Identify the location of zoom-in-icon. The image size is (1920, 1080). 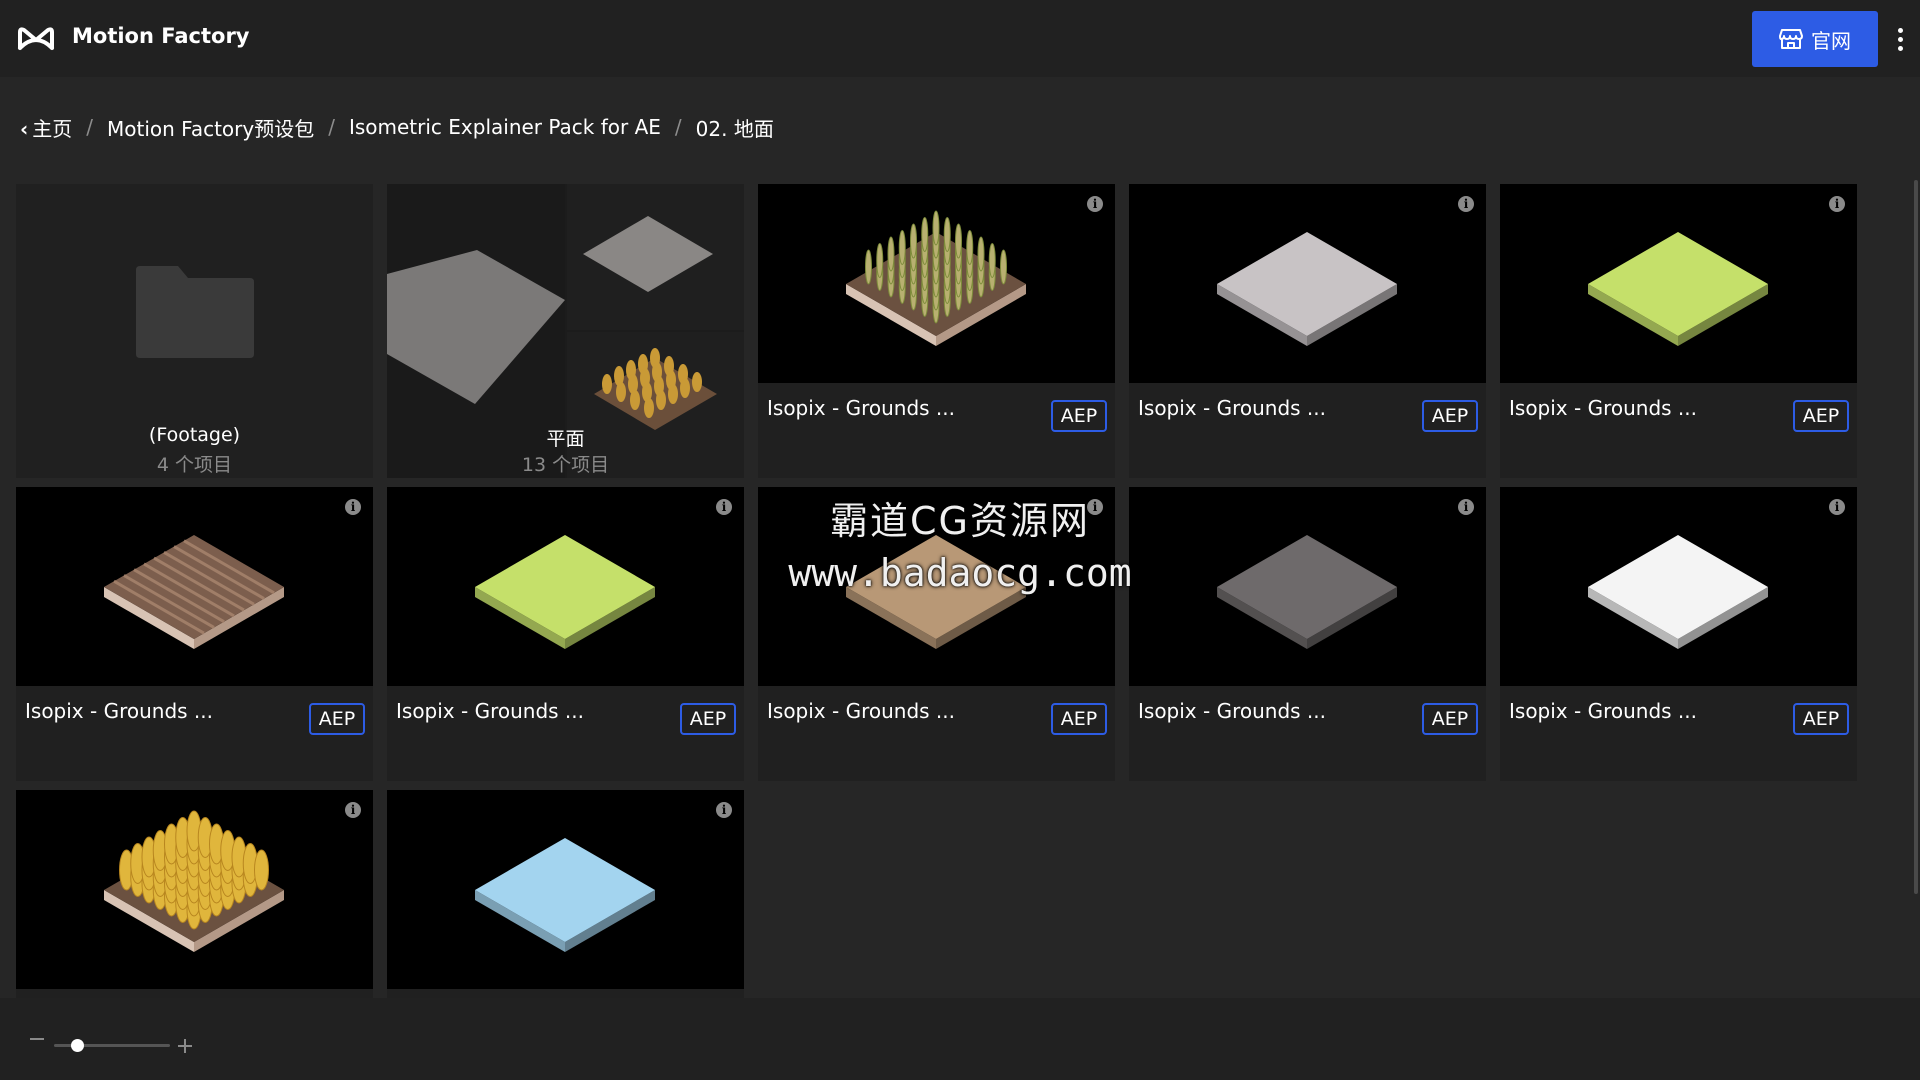
(185, 1046).